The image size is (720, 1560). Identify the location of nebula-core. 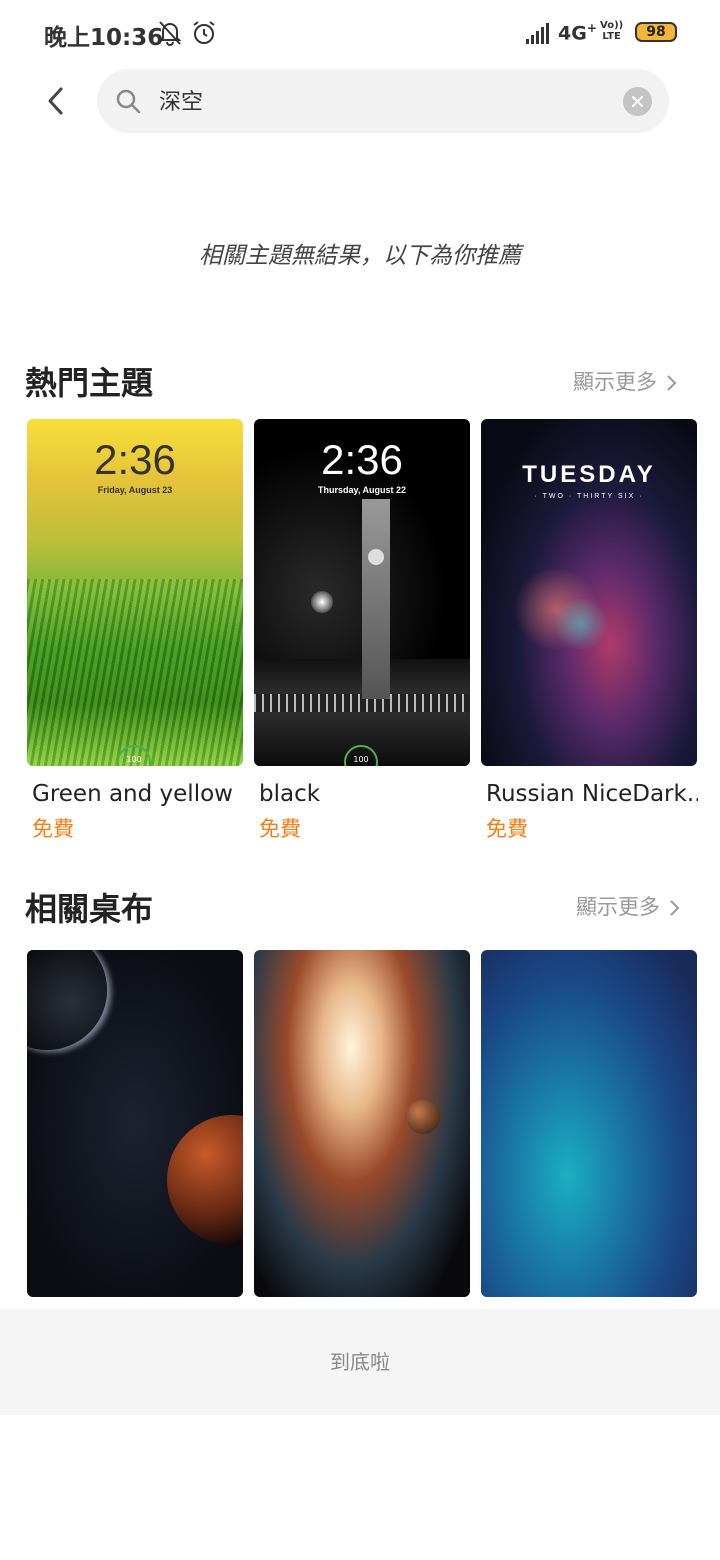
(581, 624).